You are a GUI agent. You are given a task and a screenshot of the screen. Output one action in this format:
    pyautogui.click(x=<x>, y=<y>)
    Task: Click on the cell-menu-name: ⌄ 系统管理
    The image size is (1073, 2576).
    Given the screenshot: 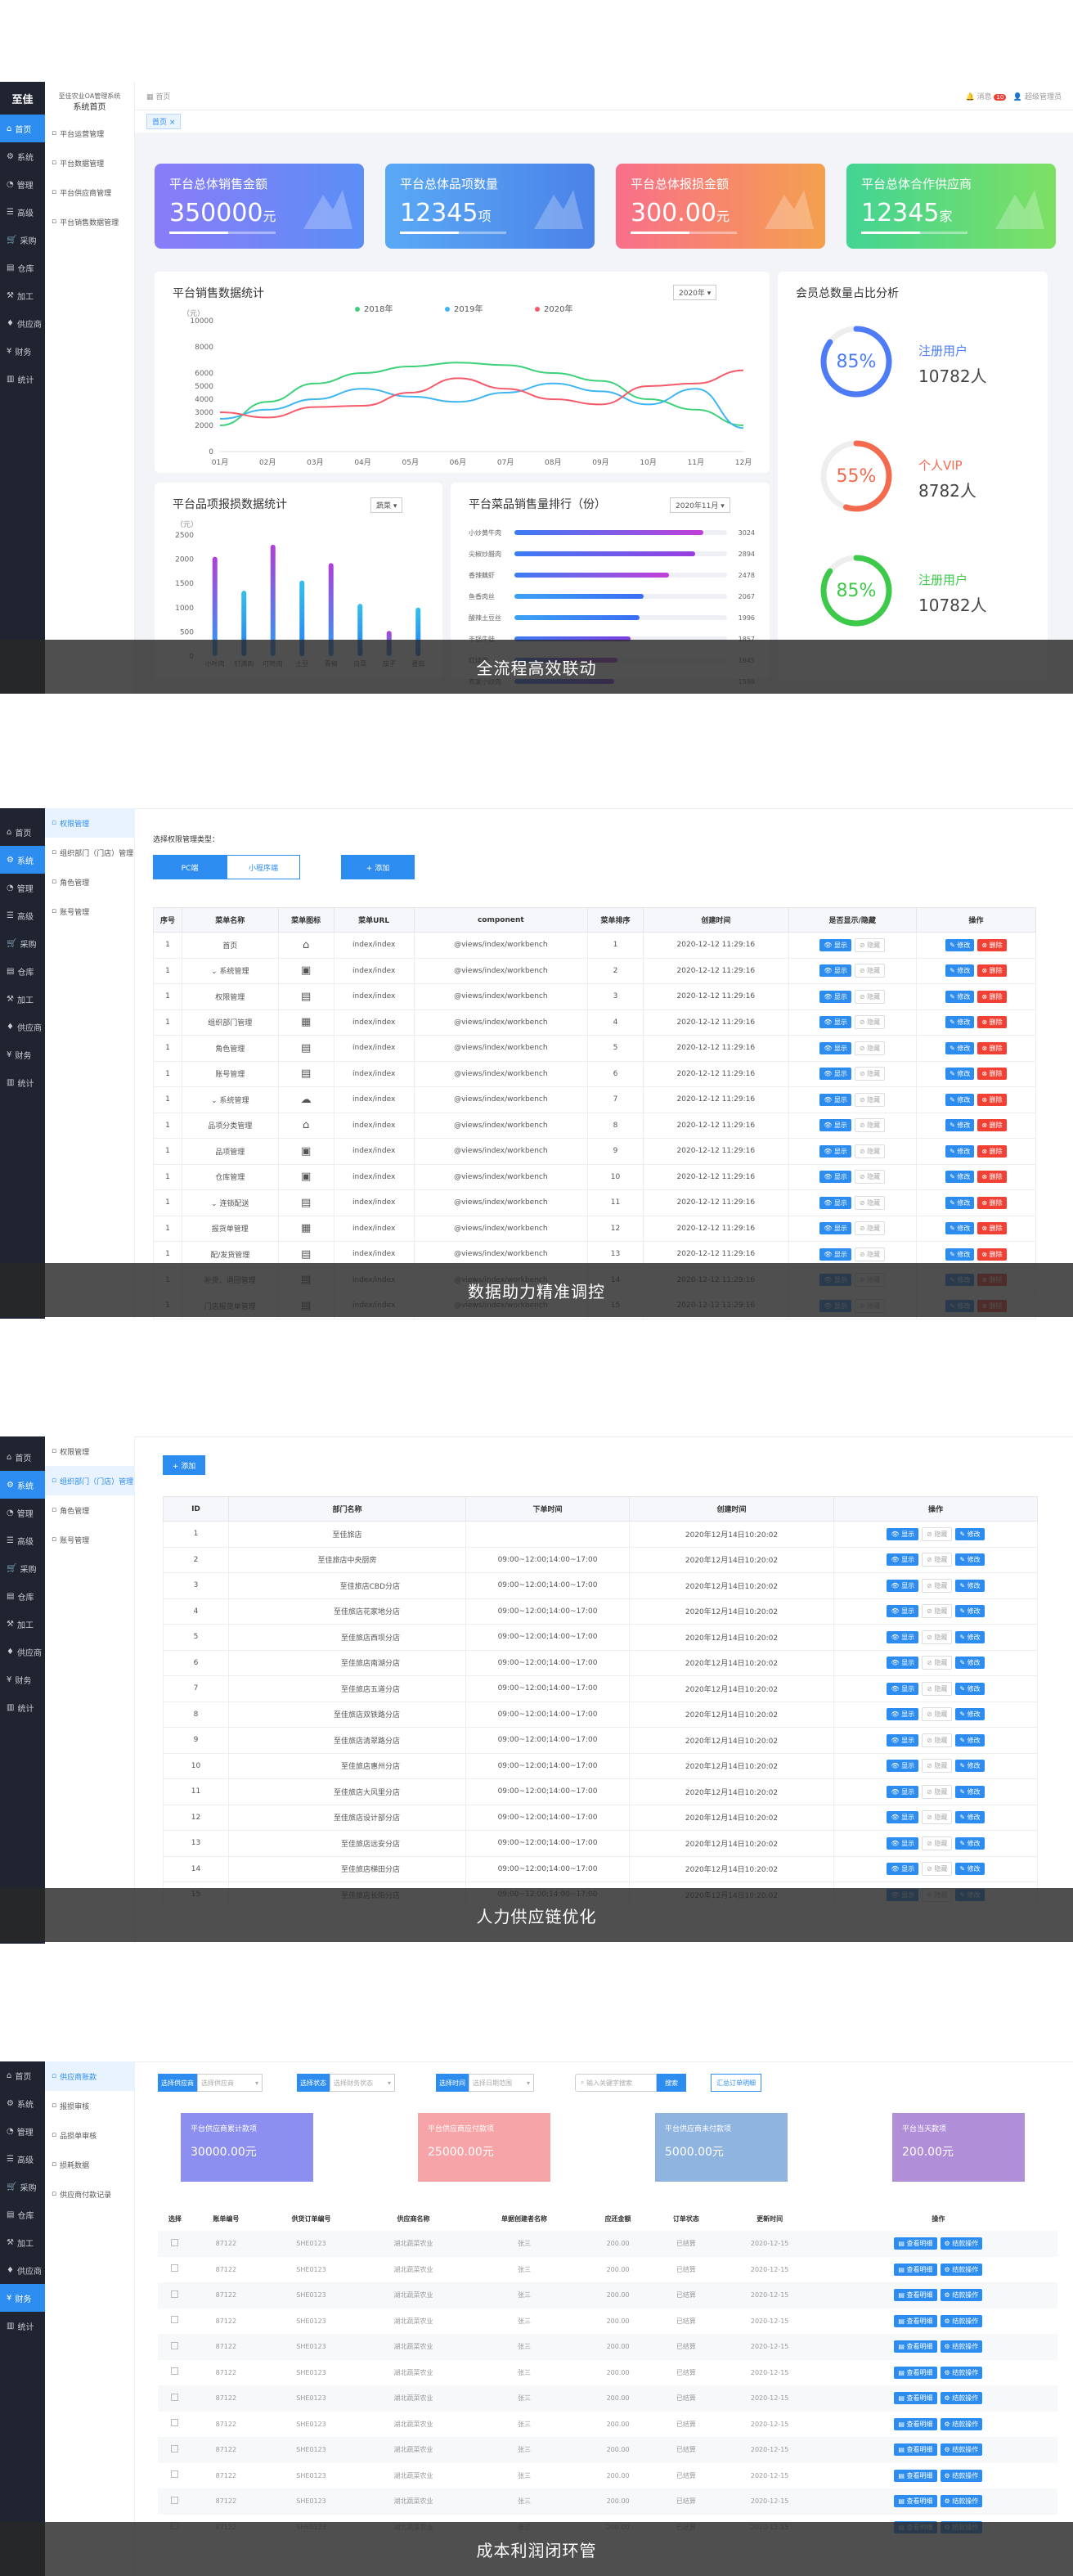 What is the action you would take?
    pyautogui.click(x=230, y=971)
    